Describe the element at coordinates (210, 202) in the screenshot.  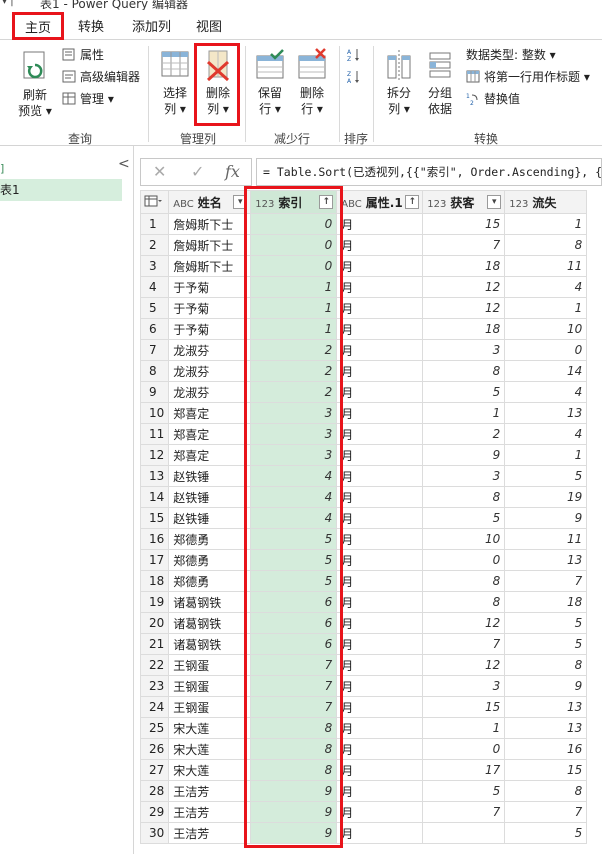
I see `column-header-name: ABC 姓名 ▾` at that location.